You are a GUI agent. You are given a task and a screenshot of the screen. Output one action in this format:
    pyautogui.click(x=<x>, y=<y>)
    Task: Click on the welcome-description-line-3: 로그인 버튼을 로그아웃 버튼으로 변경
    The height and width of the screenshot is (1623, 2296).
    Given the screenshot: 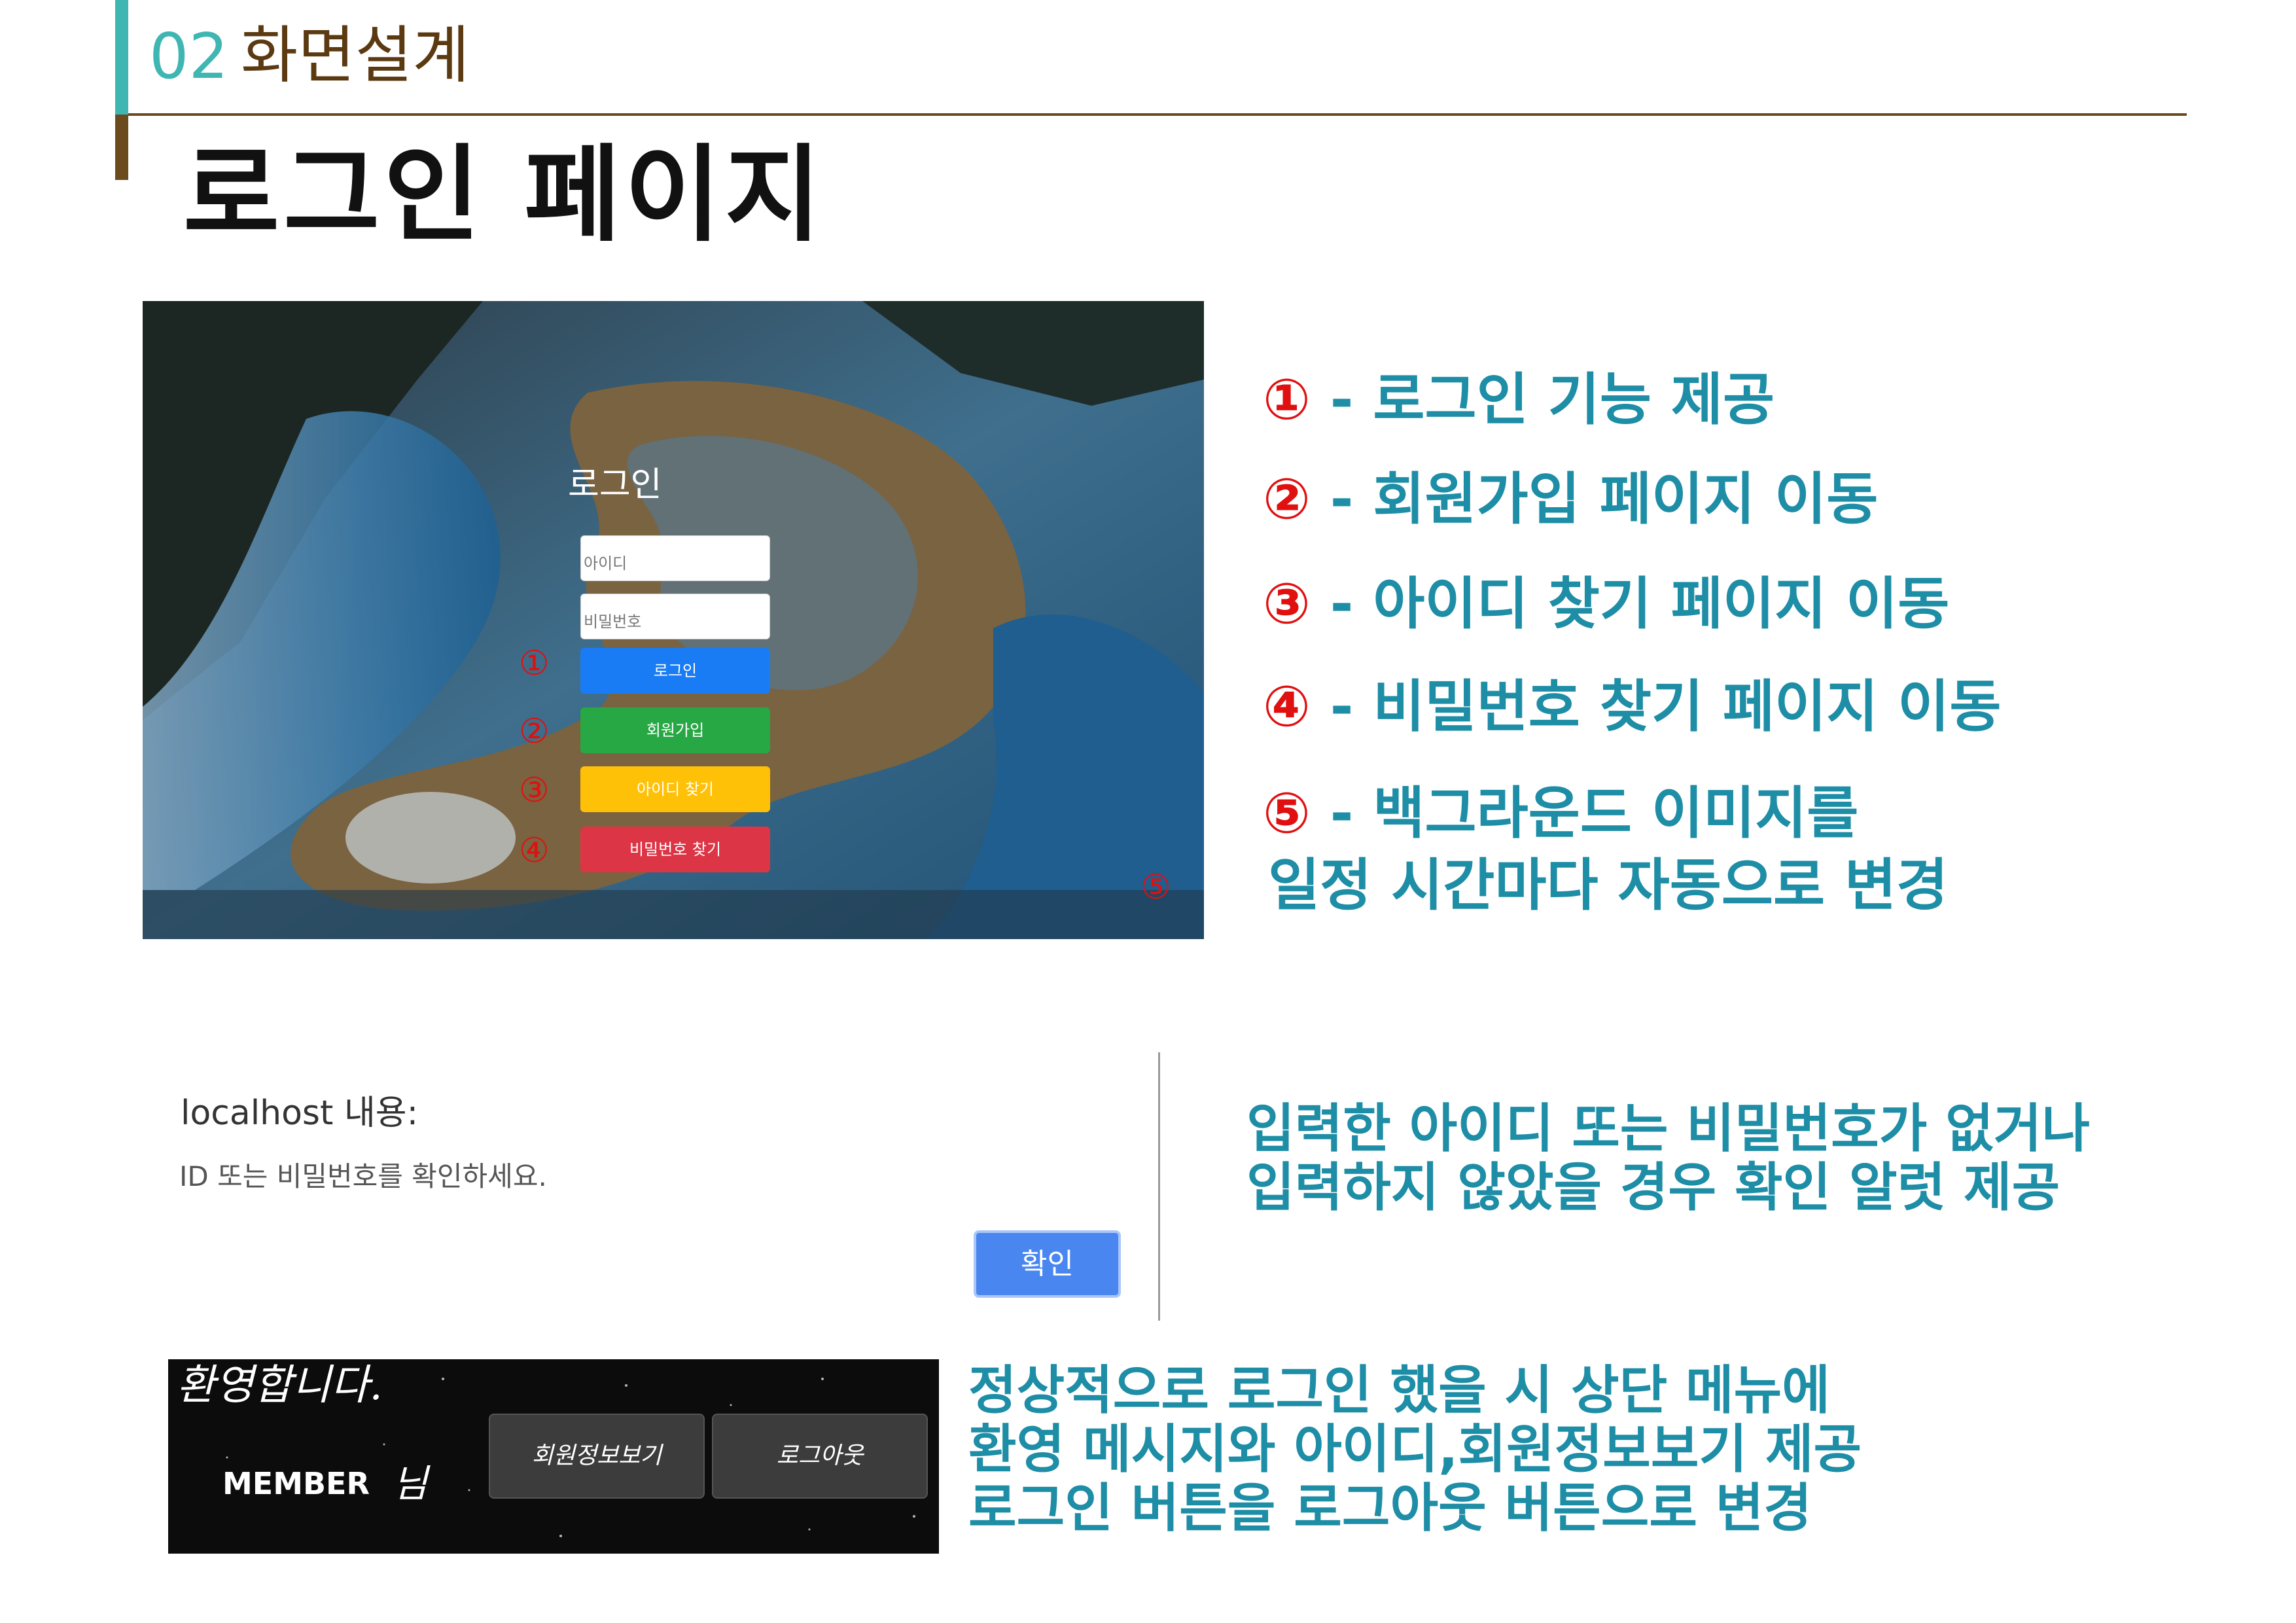 What is the action you would take?
    pyautogui.click(x=1390, y=1509)
    